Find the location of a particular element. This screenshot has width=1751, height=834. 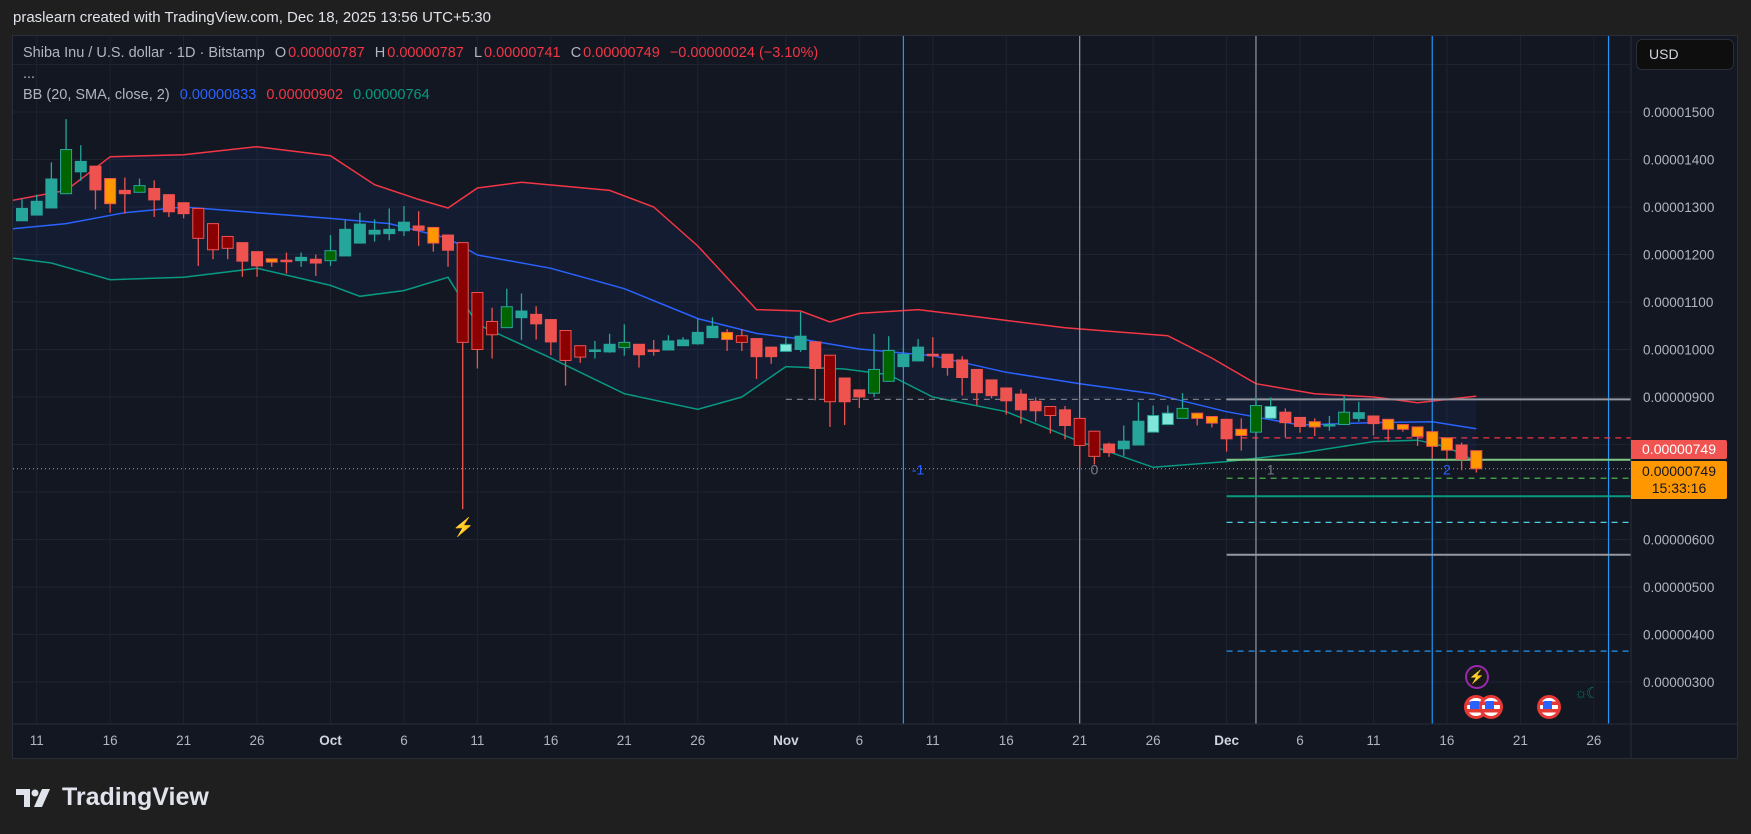

time-tick-label: 16 is located at coordinates (1446, 740).